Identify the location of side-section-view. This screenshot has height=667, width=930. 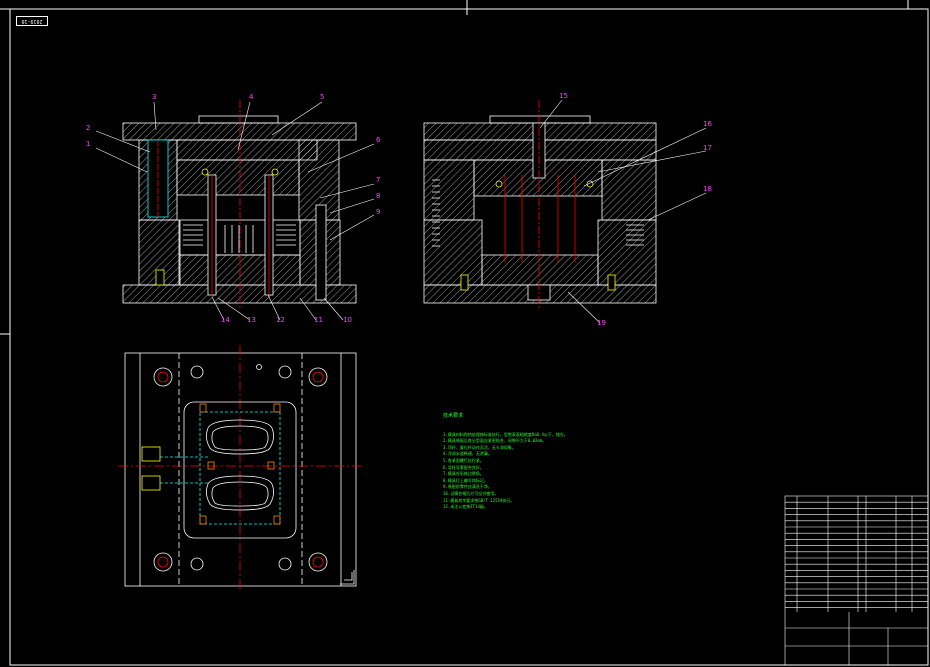
(540, 205).